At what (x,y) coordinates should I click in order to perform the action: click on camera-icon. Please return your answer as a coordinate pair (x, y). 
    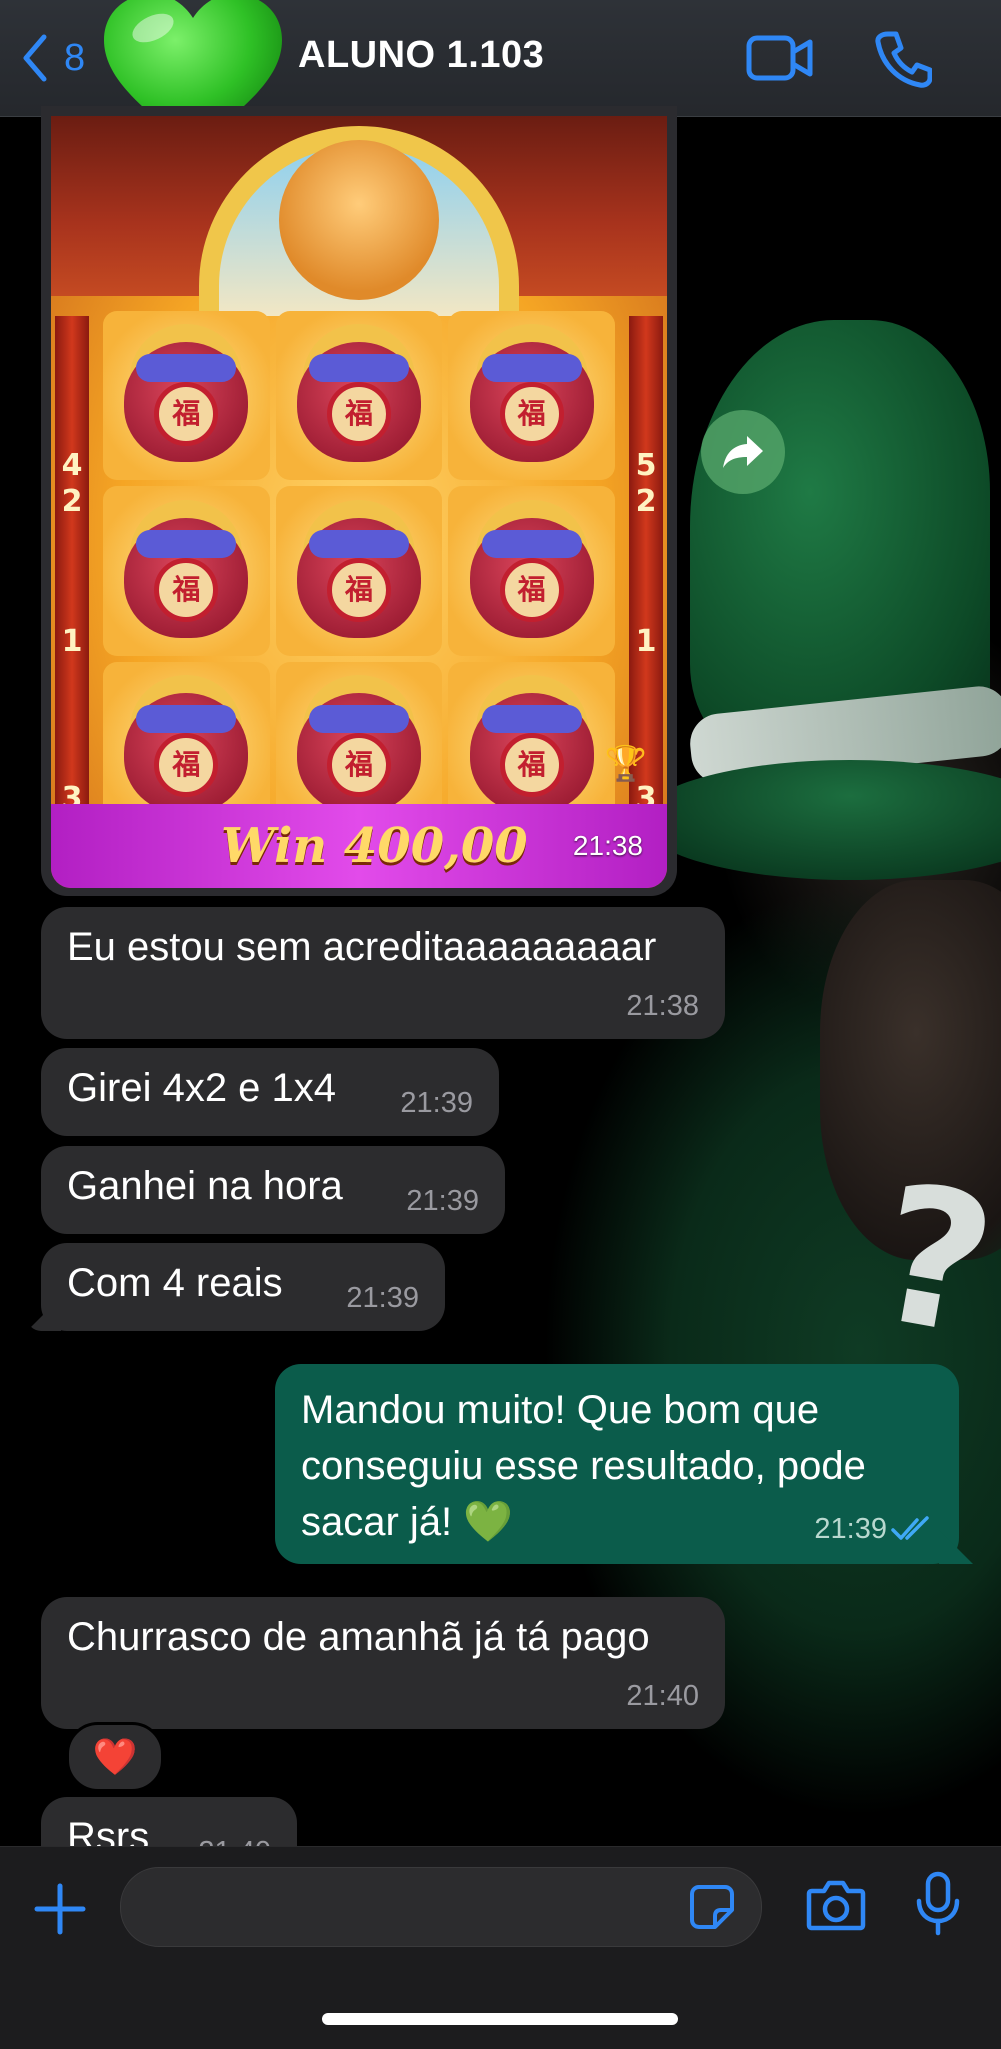
    Looking at the image, I should click on (836, 1905).